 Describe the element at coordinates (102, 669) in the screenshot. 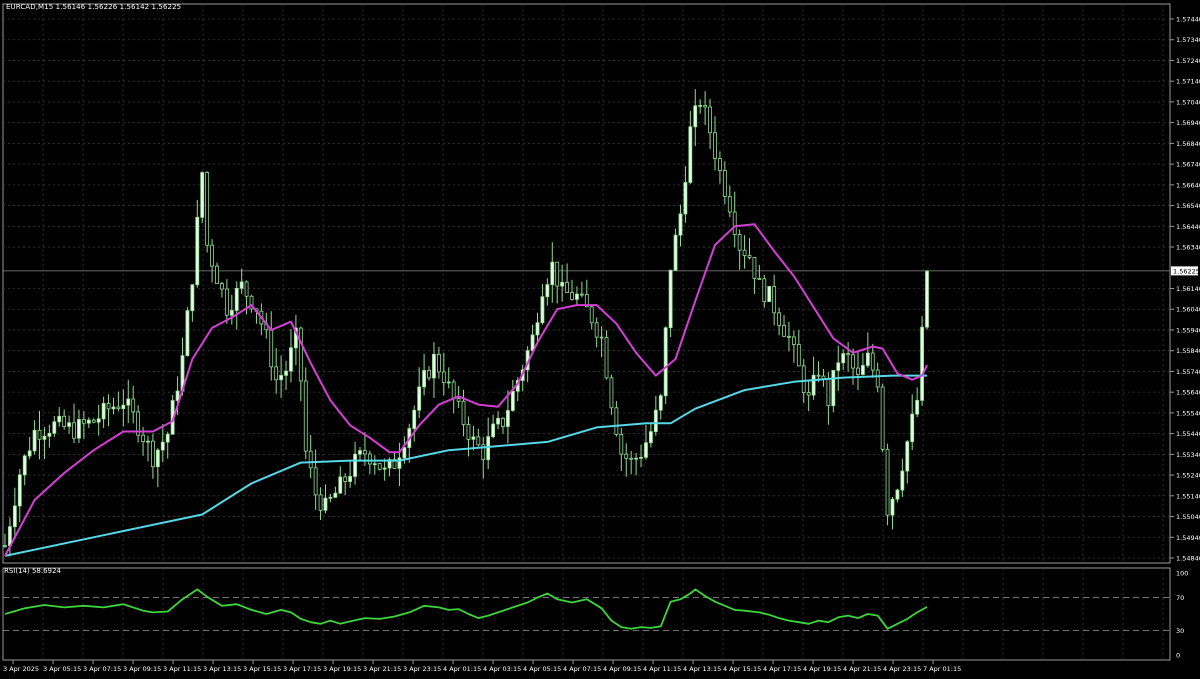

I see `time-tick-label: 3 Apr 07:15` at that location.